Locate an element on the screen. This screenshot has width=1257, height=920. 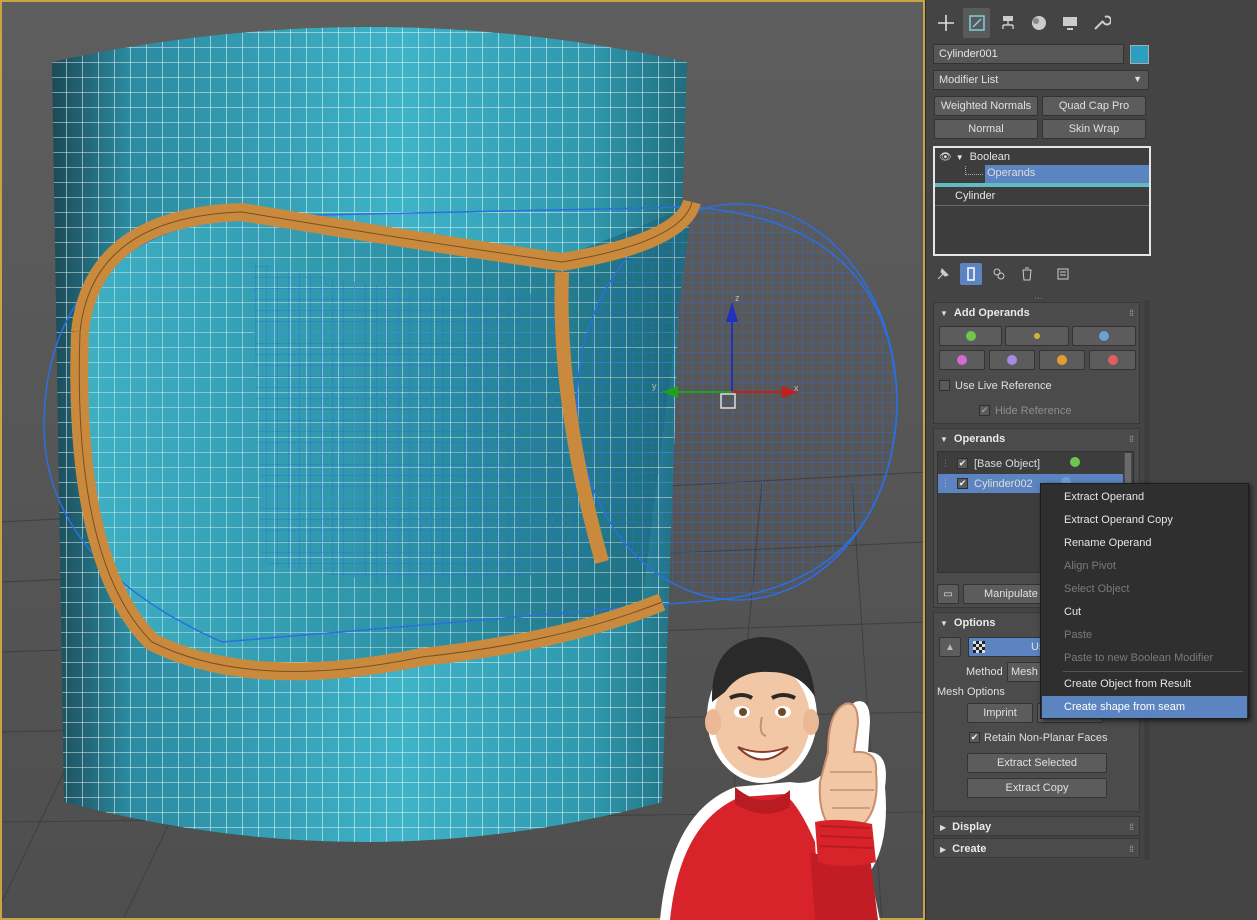
menu-item-paste-to-new-boolean-modifier: Paste to new Boolean Modifier is located at coordinates (1144, 658).